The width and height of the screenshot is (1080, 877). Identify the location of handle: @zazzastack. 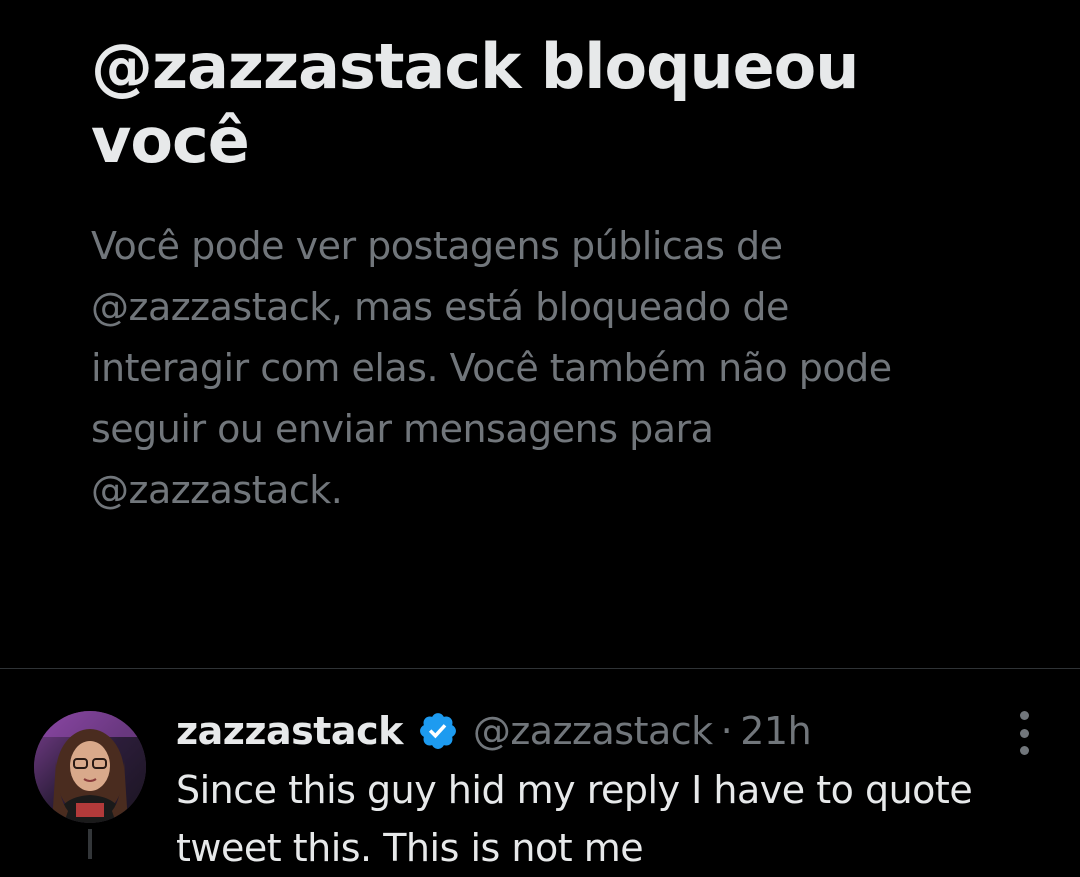
(593, 731).